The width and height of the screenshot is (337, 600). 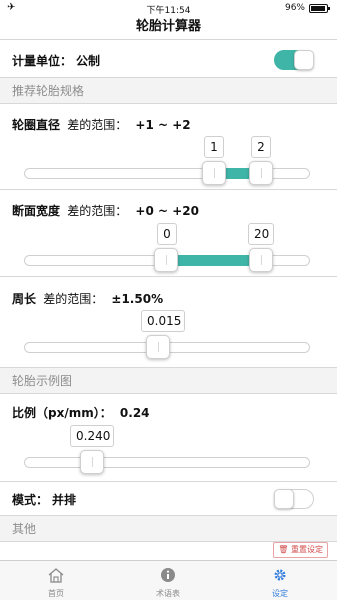 I want to click on circumference-range: ±1.50%, so click(x=137, y=299).